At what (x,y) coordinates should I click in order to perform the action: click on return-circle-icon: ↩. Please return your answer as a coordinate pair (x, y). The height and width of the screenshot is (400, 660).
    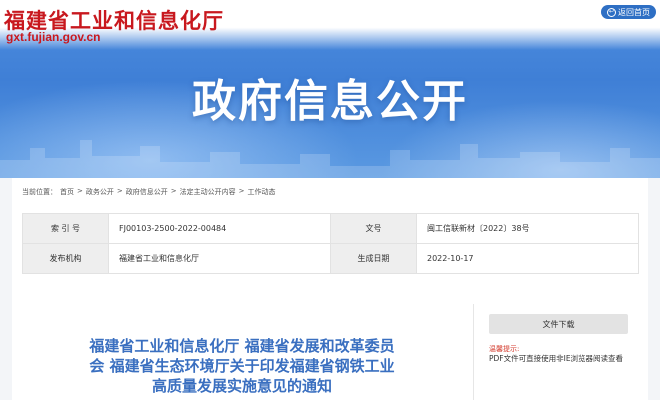
    Looking at the image, I should click on (611, 12).